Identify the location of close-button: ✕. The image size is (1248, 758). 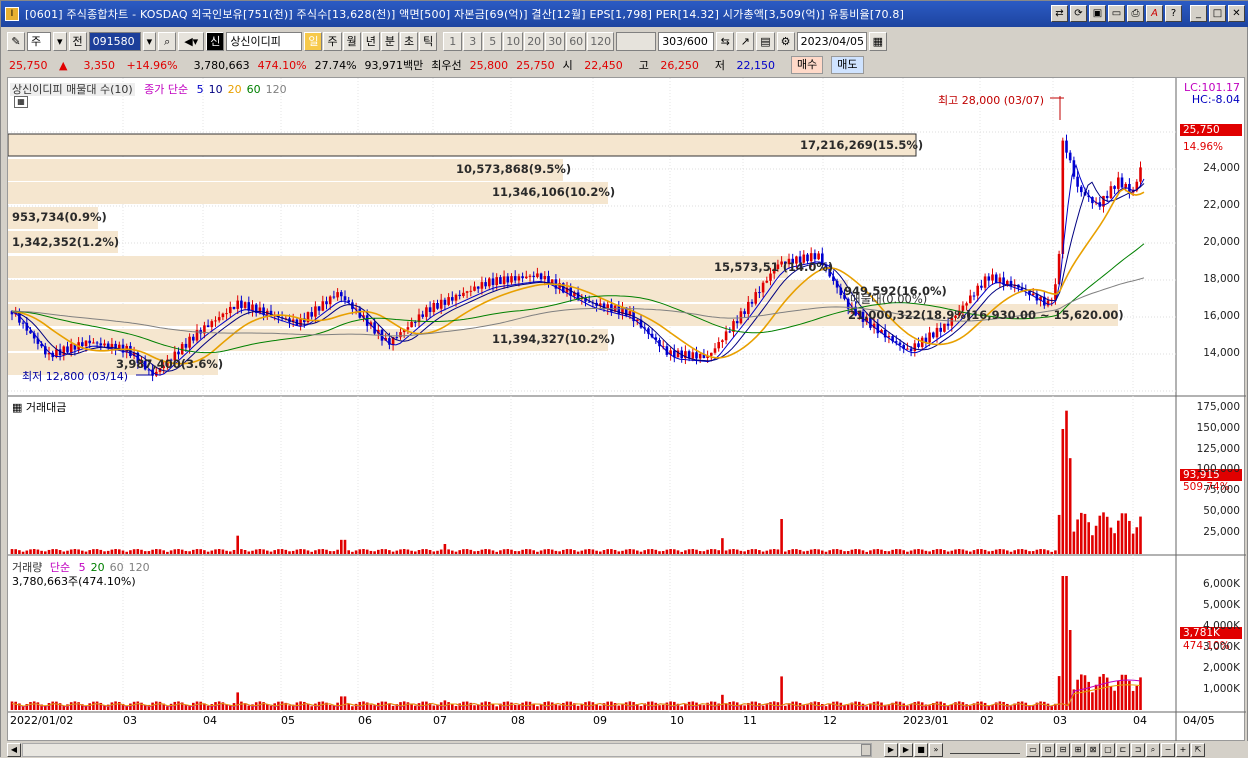
(1236, 13).